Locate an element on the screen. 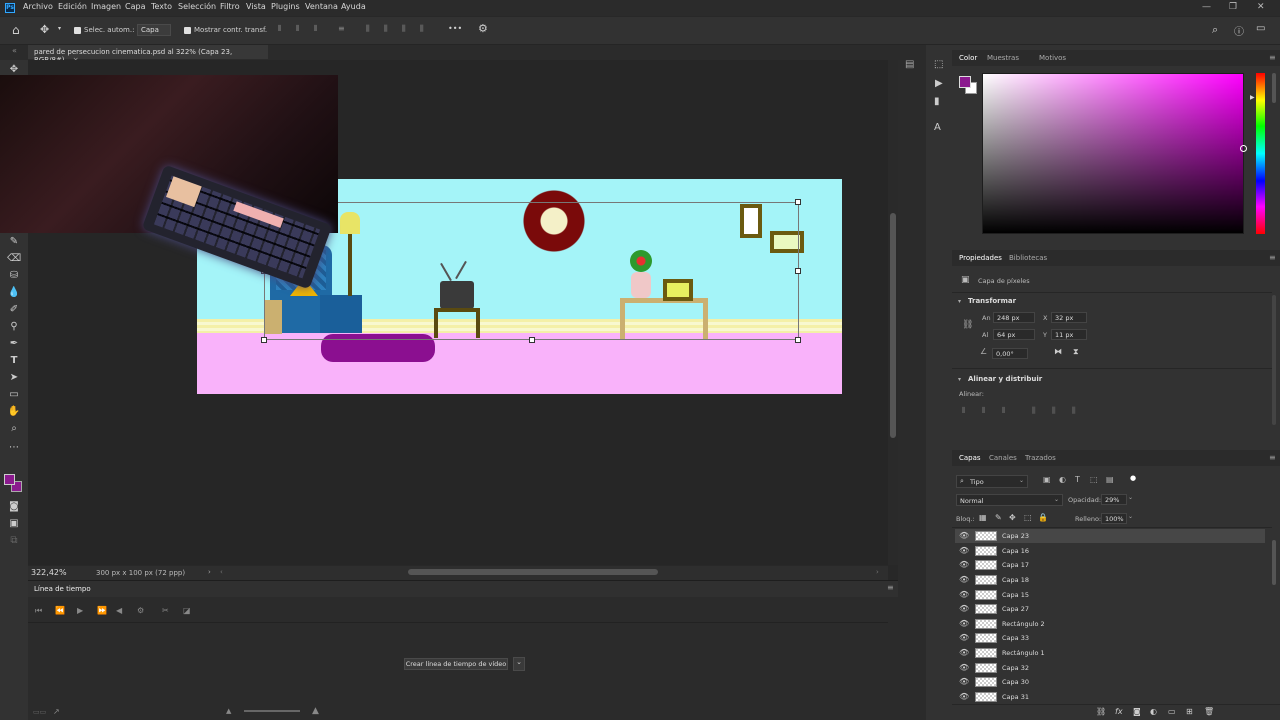  help-icon: ⓘ is located at coordinates (1239, 30).